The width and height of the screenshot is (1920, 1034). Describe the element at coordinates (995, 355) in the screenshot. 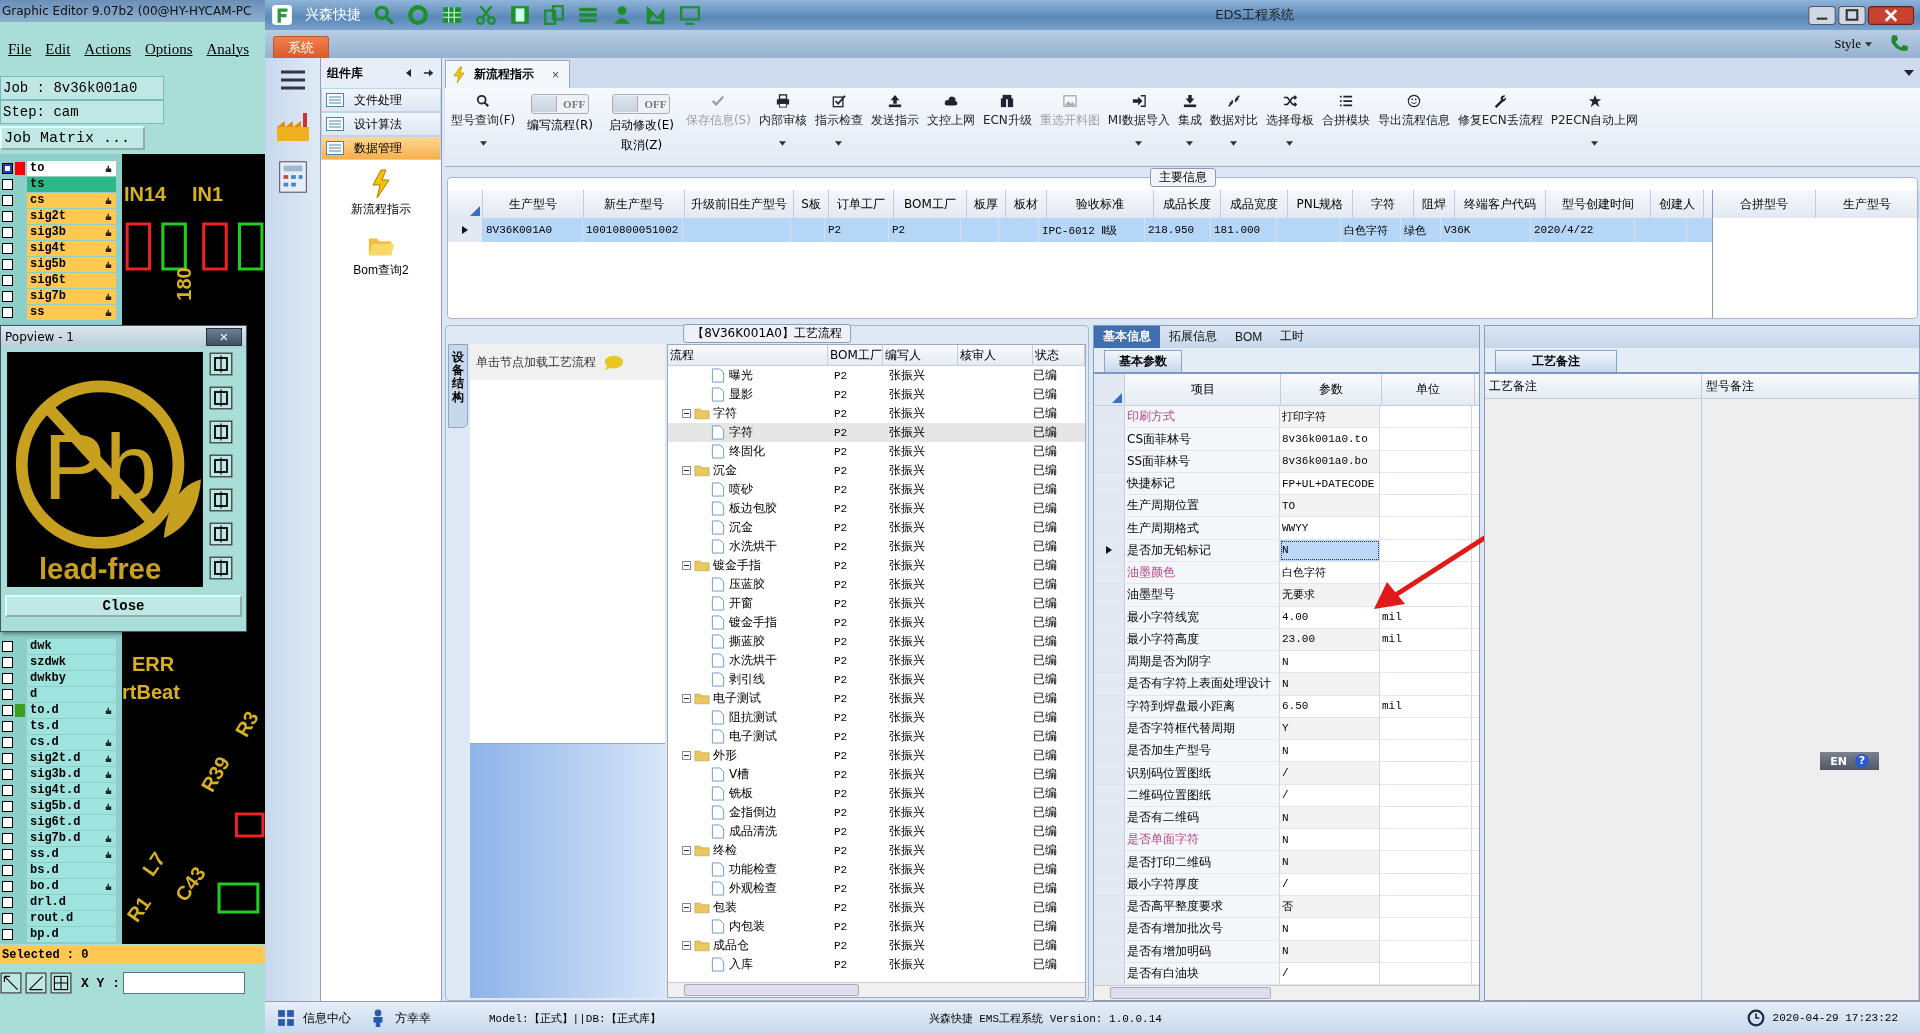

I see `column-header: 核审人` at that location.